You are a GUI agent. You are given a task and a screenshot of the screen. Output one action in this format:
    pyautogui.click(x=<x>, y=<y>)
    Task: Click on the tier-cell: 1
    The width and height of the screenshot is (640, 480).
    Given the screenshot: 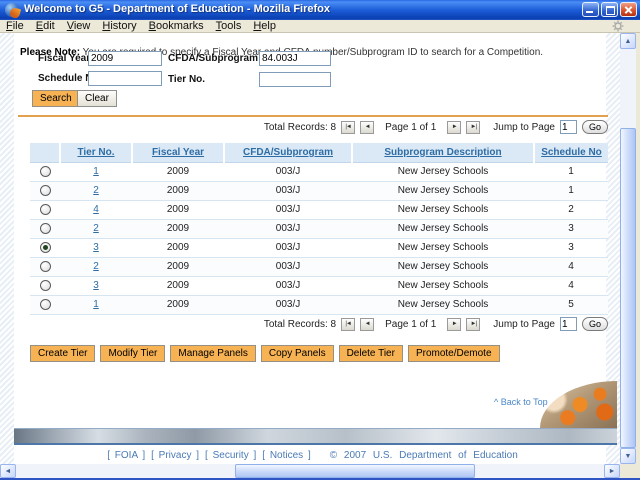 What is the action you would take?
    pyautogui.click(x=96, y=305)
    